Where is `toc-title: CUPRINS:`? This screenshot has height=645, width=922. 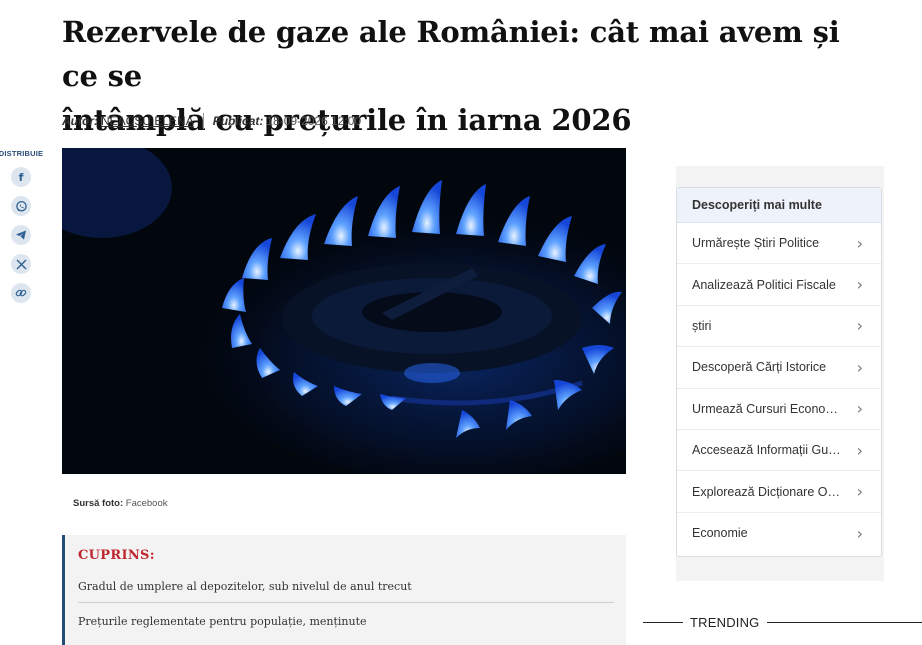
toc-title: CUPRINS: is located at coordinates (116, 555).